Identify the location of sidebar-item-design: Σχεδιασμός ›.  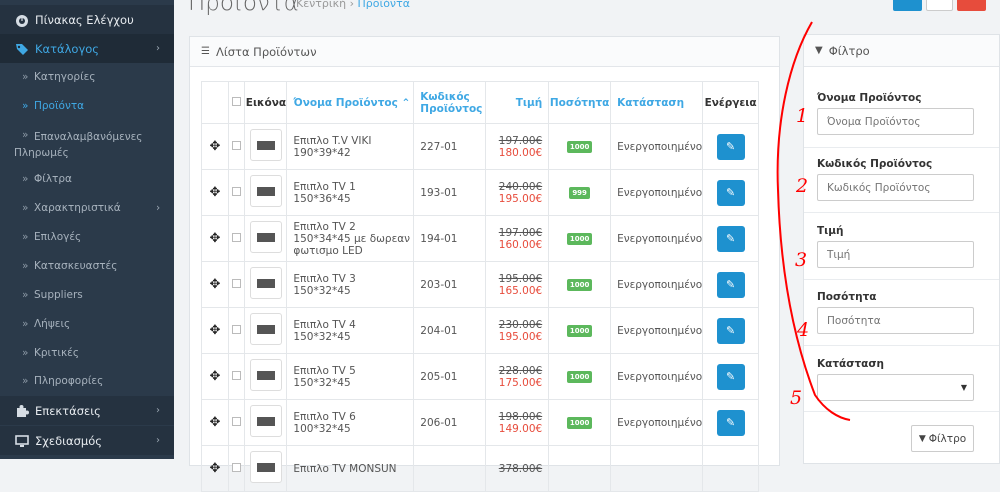
(87, 440).